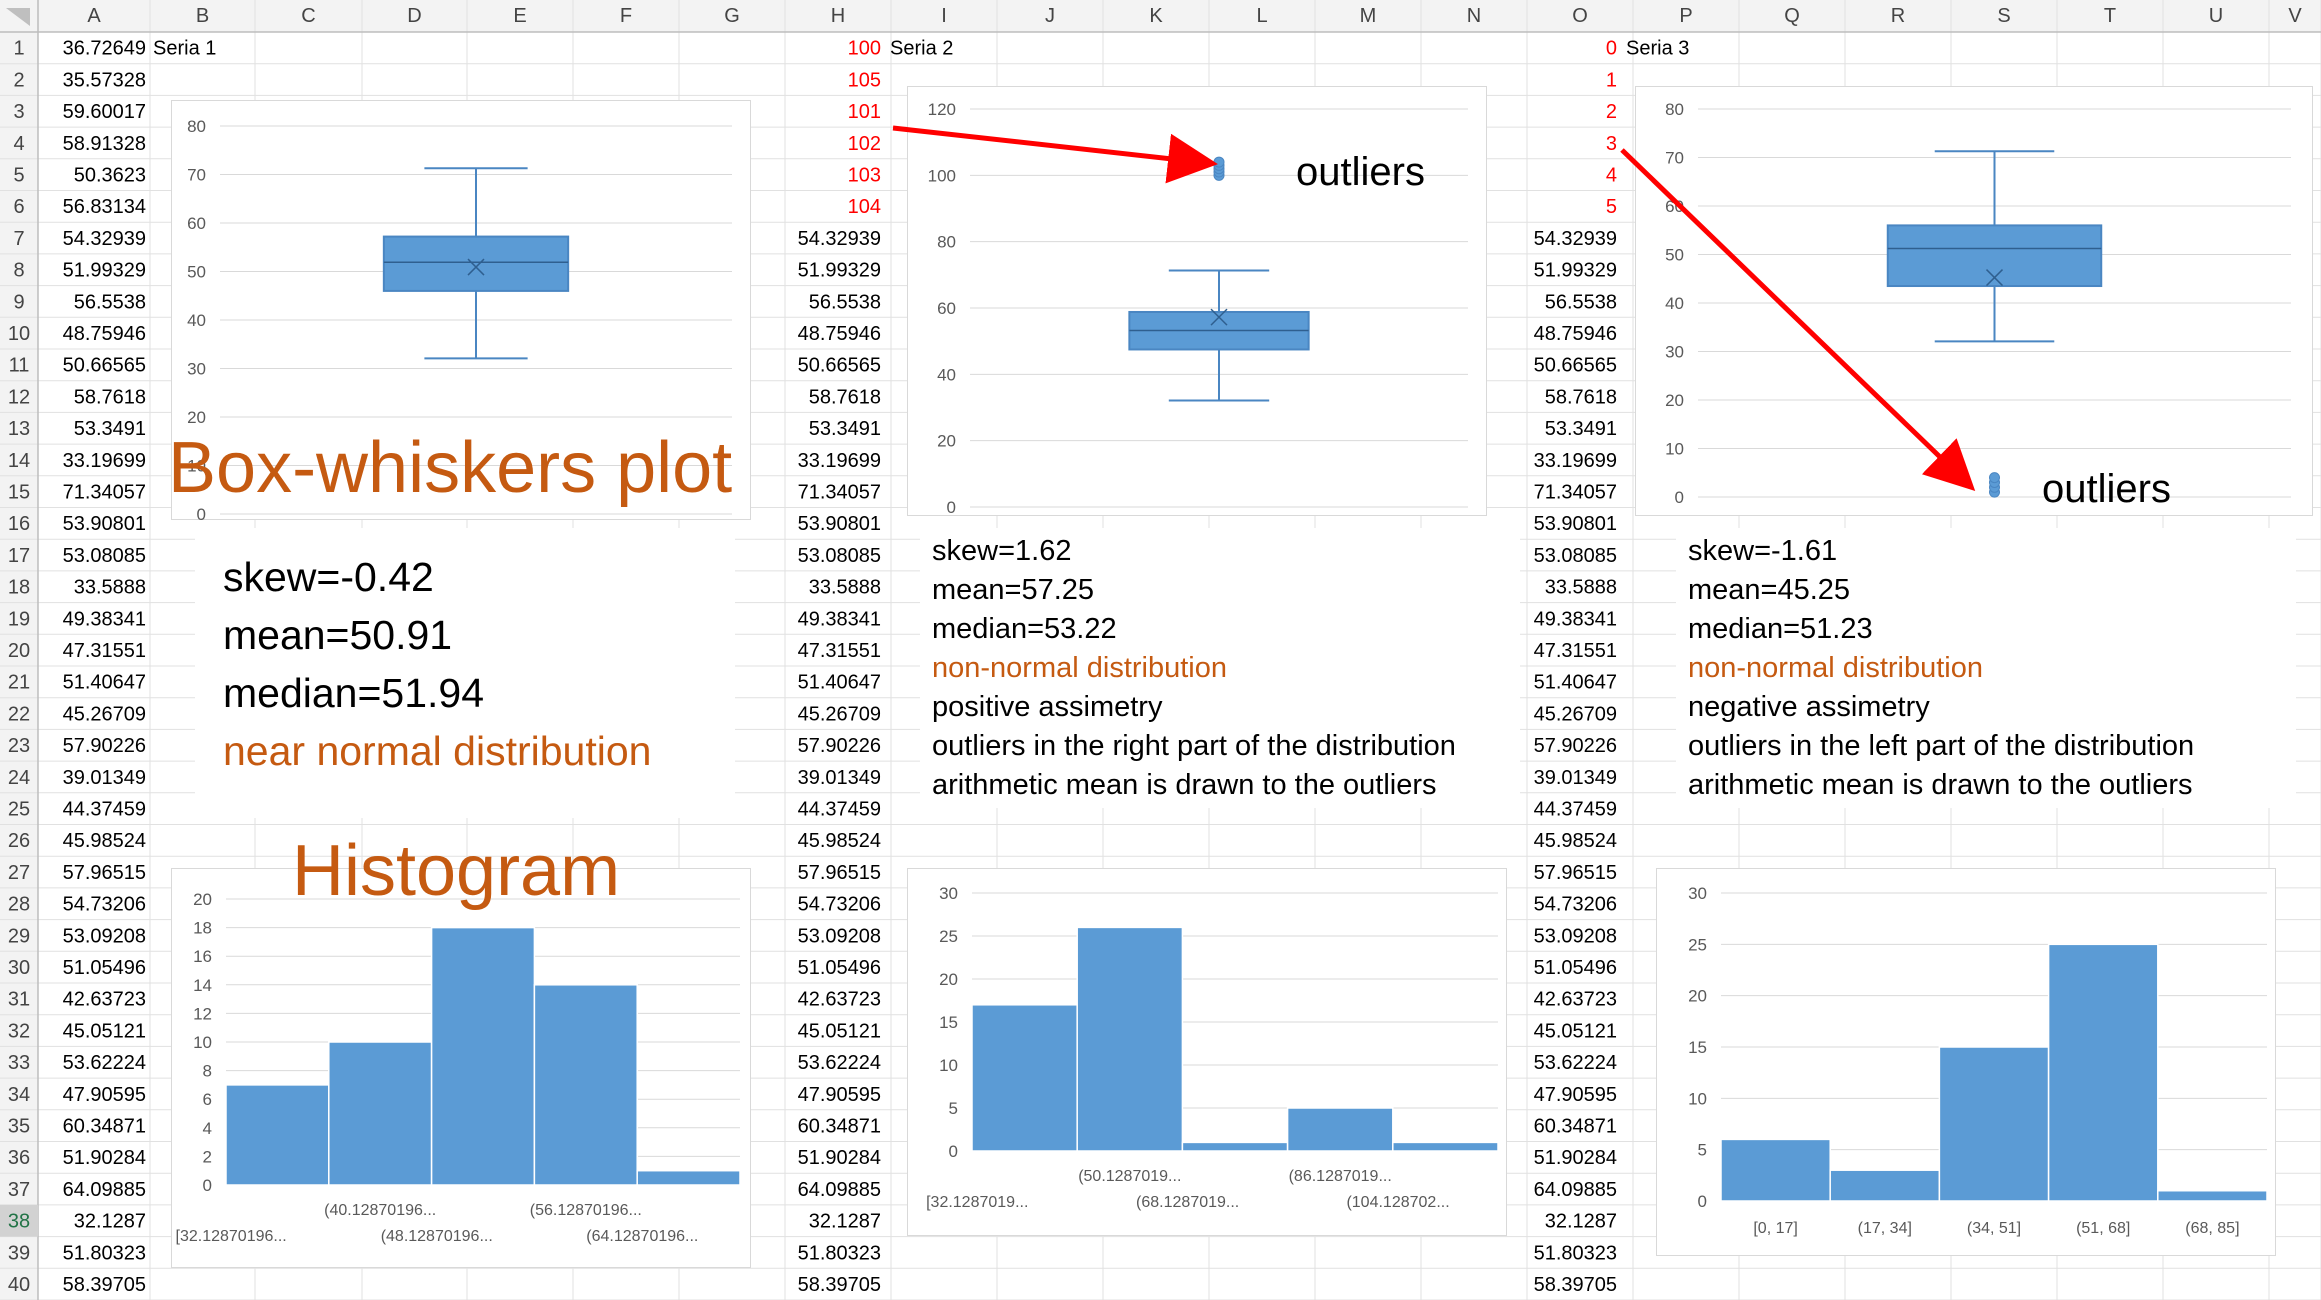  I want to click on row-header-2: 2, so click(18, 80).